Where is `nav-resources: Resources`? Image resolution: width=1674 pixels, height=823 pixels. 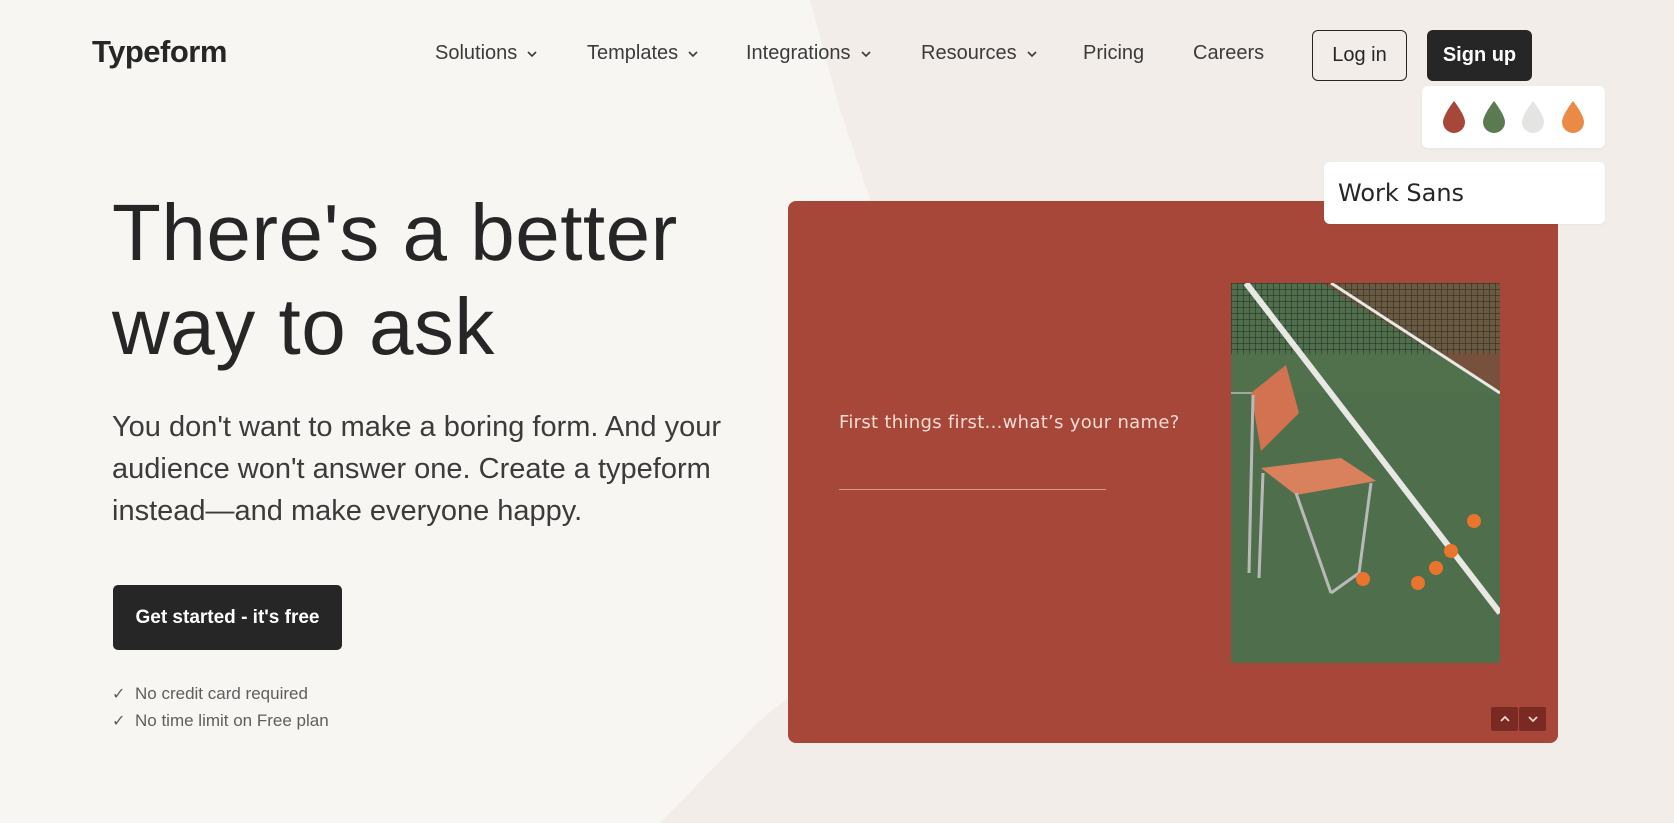
nav-resources: Resources is located at coordinates (979, 53).